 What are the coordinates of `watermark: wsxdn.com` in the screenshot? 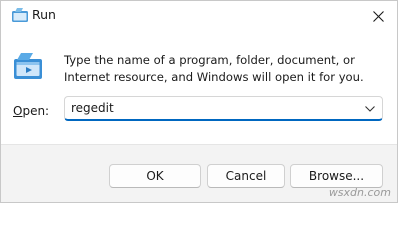 It's located at (359, 192).